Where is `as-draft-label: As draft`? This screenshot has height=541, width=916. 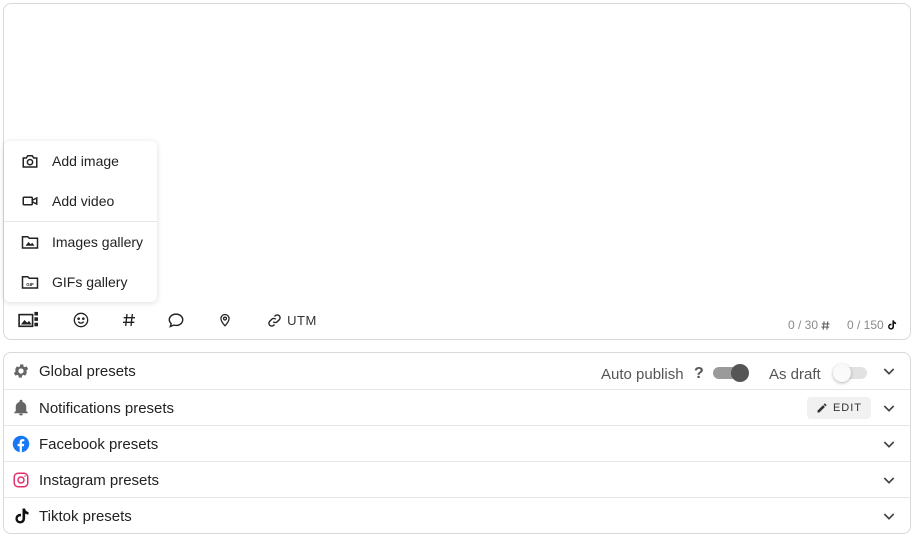
as-draft-label: As draft is located at coordinates (795, 374).